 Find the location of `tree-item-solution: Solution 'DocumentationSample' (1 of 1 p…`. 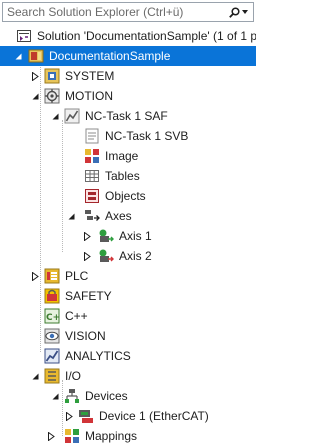

tree-item-solution: Solution 'DocumentationSample' (1 of 1 p… is located at coordinates (128, 36).